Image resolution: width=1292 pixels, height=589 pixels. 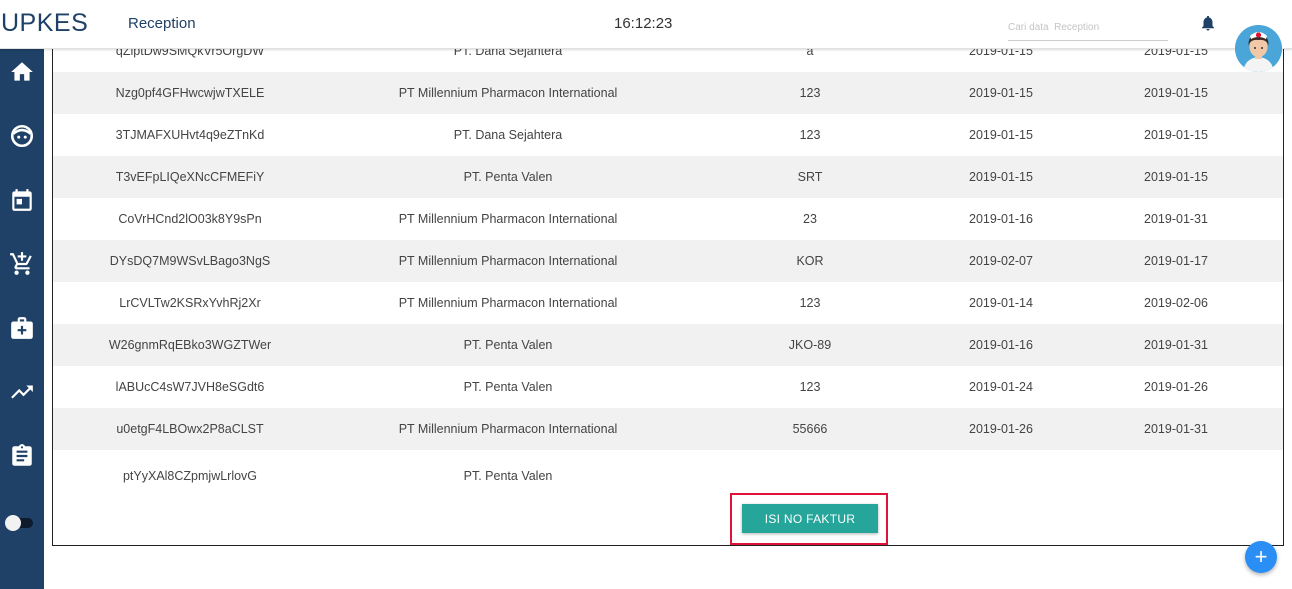 I want to click on toggle-icon, so click(x=13, y=523).